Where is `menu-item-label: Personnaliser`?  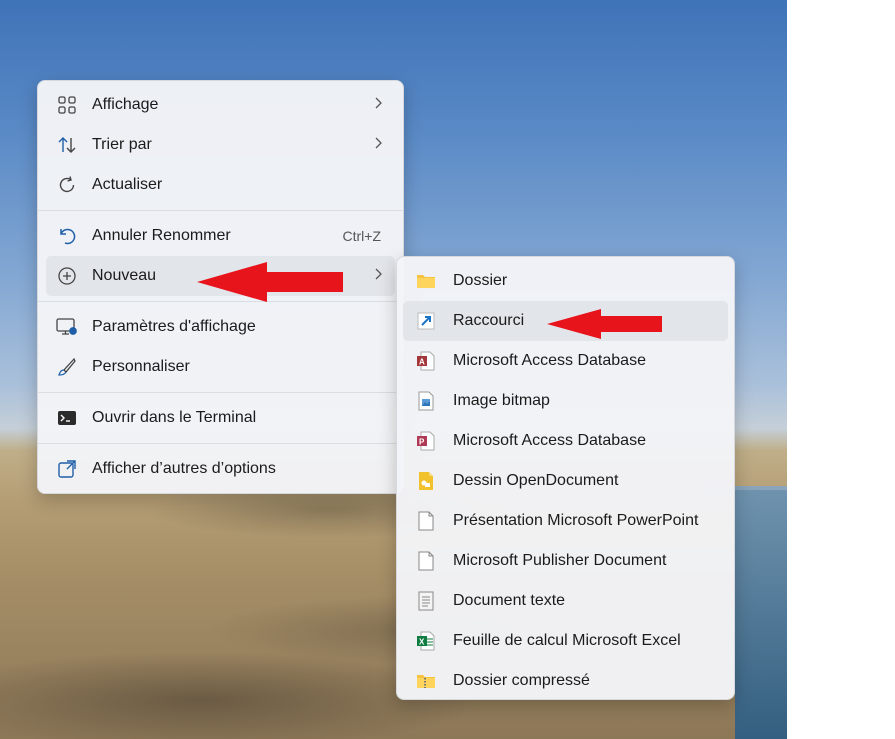
menu-item-label: Personnaliser is located at coordinates (141, 366).